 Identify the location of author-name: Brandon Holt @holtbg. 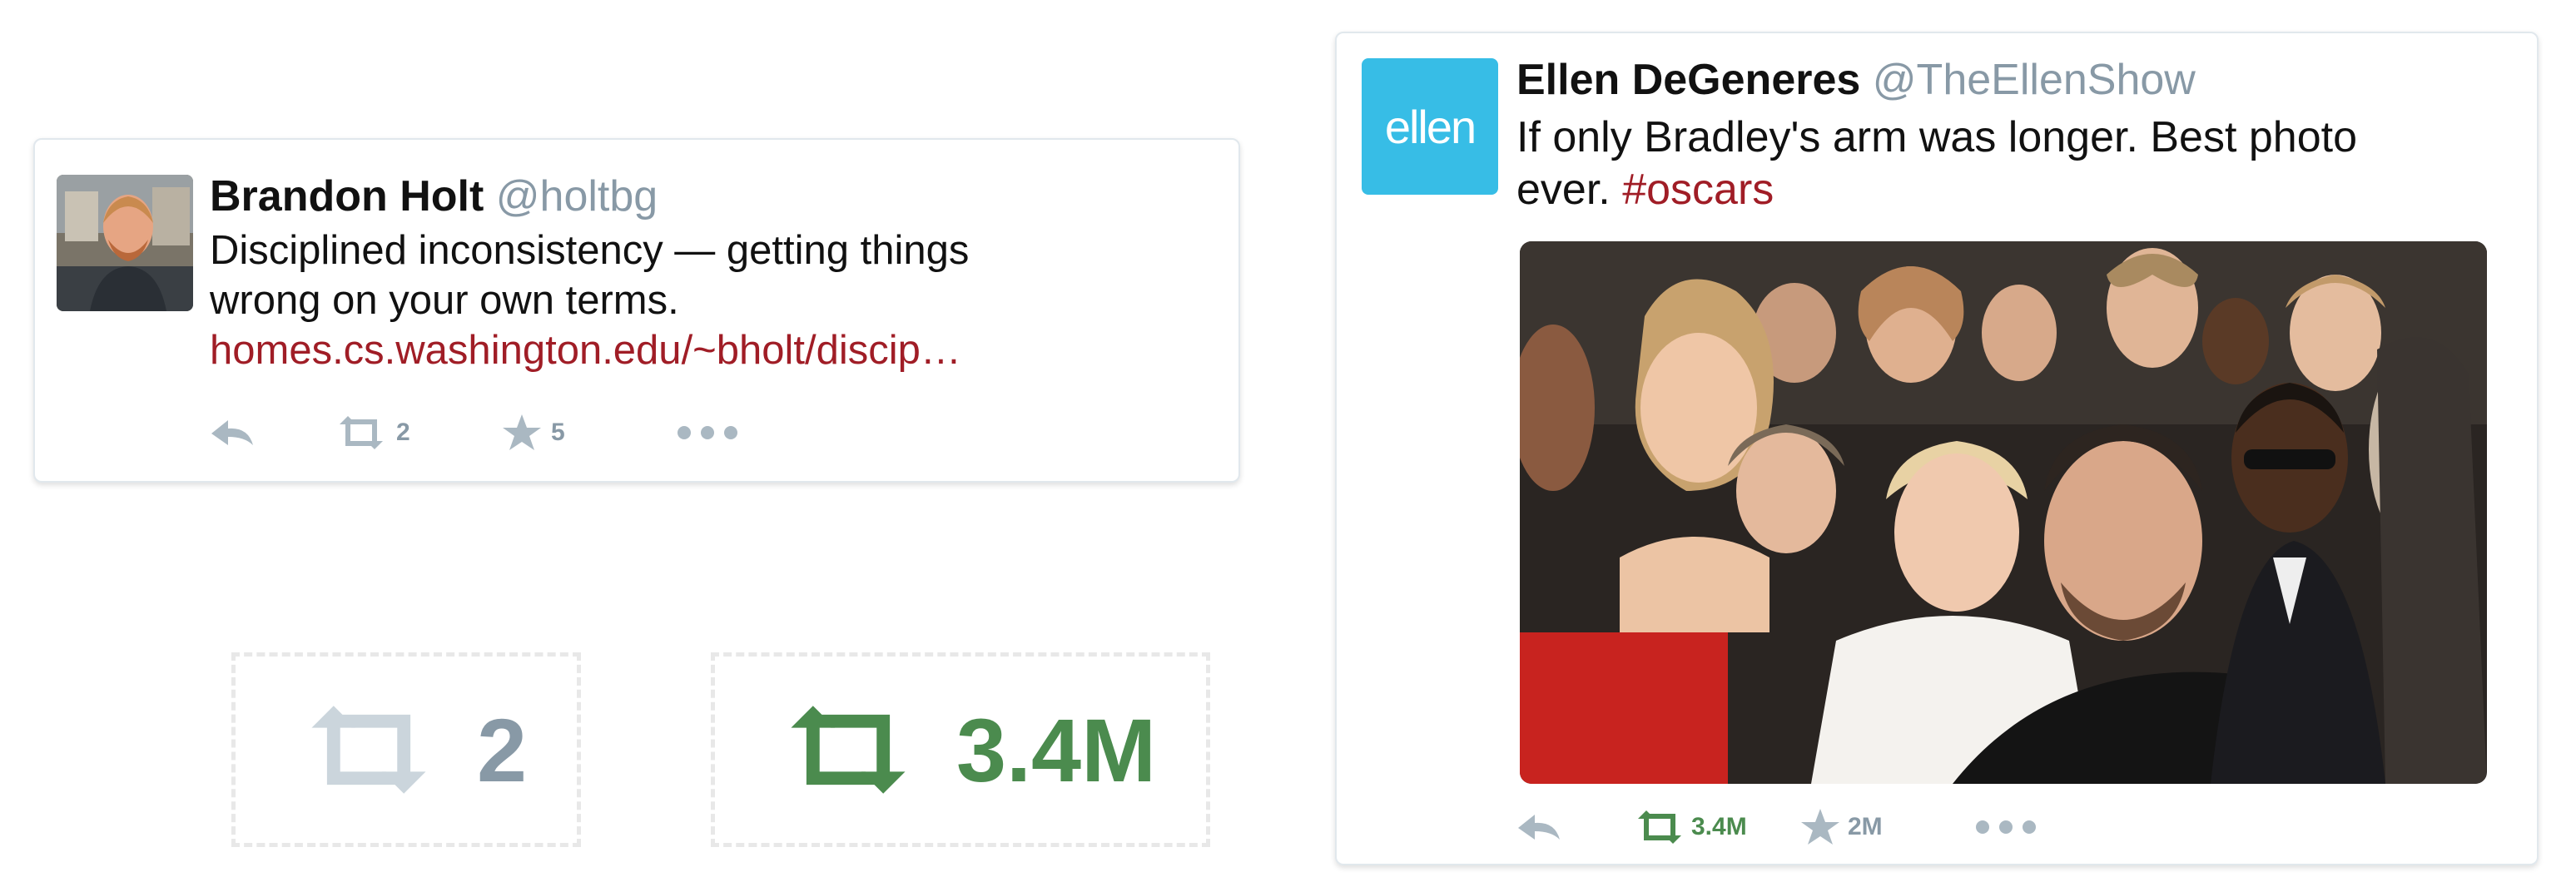
(434, 196).